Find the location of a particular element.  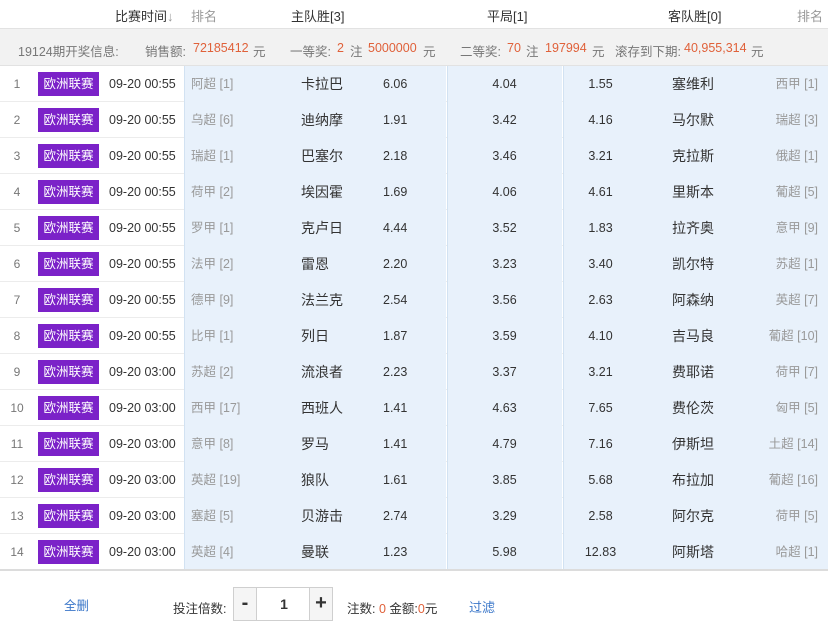

minus-button: - is located at coordinates (245, 604).